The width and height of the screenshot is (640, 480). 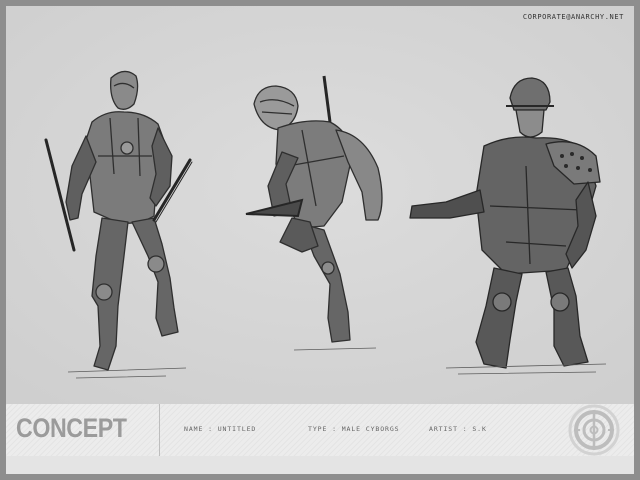 I want to click on footer-divider, so click(x=159, y=430).